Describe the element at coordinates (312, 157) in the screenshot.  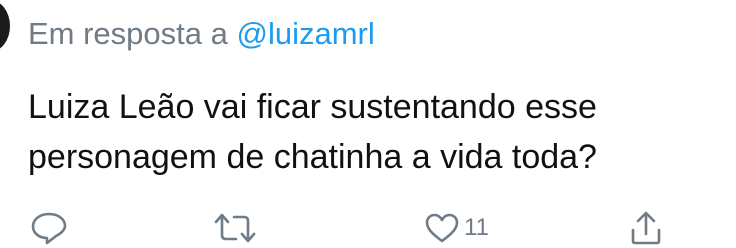
I see `tweet-line: personagem de chatinha a vida toda?` at that location.